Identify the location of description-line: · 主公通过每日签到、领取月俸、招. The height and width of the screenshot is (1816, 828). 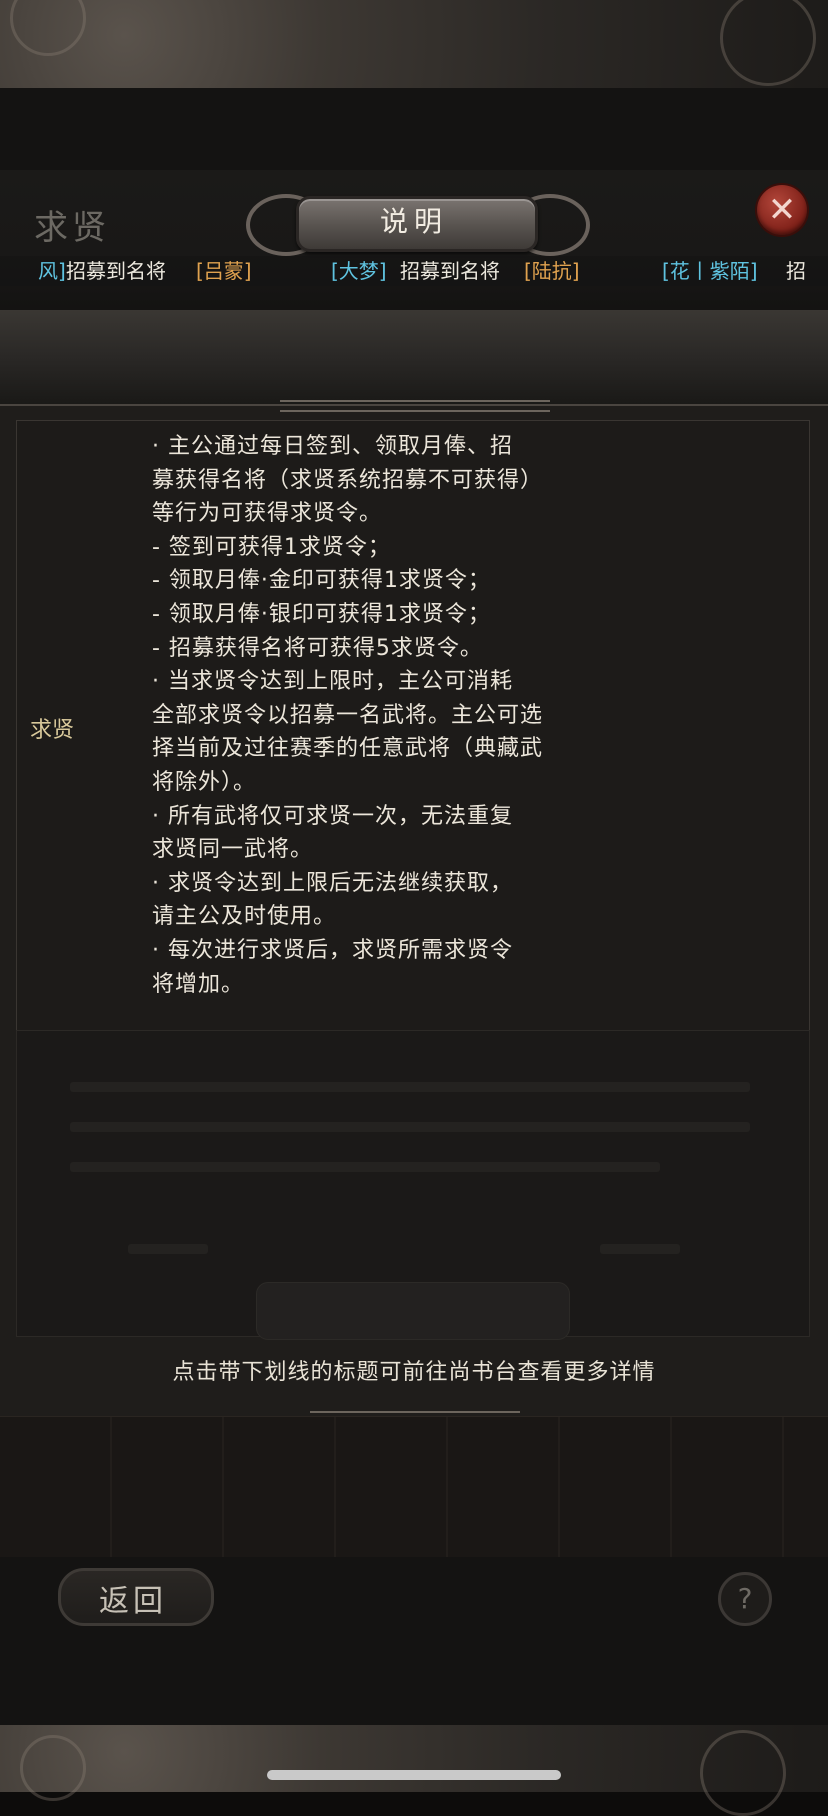
(332, 446).